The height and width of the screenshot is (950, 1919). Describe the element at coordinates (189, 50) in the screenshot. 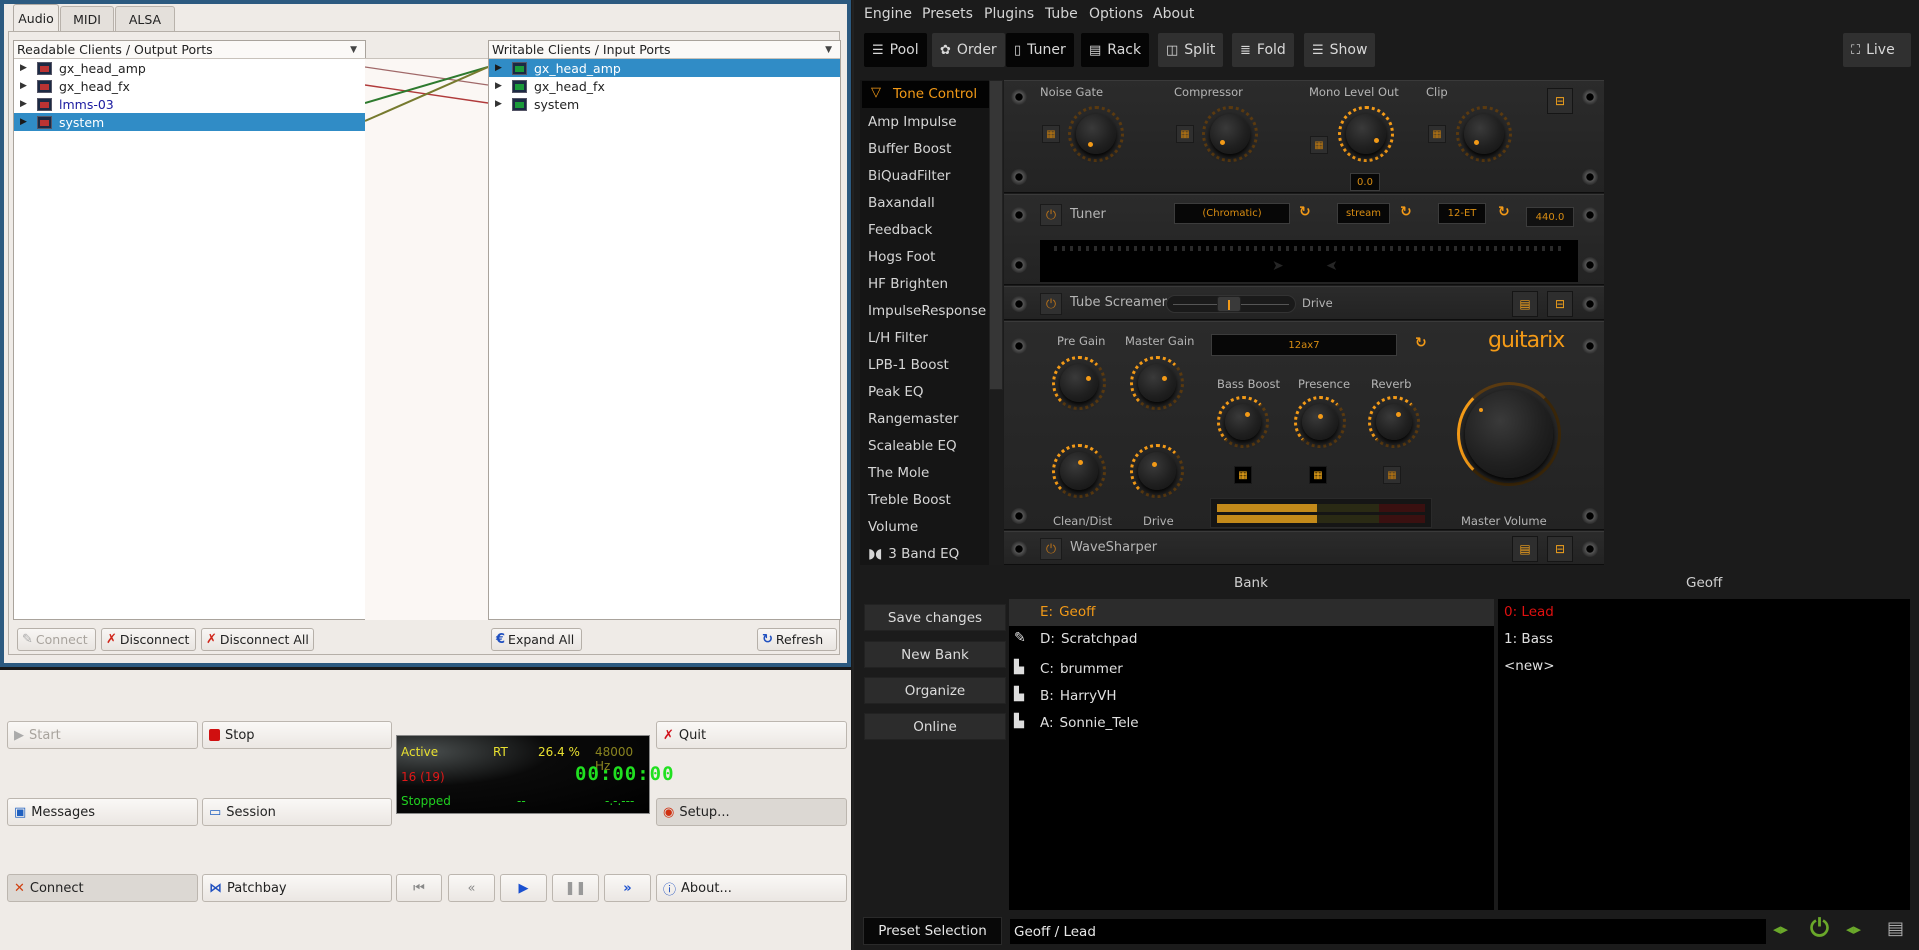

I see `readable-list-header: Readable Clients / Output Ports ▼` at that location.